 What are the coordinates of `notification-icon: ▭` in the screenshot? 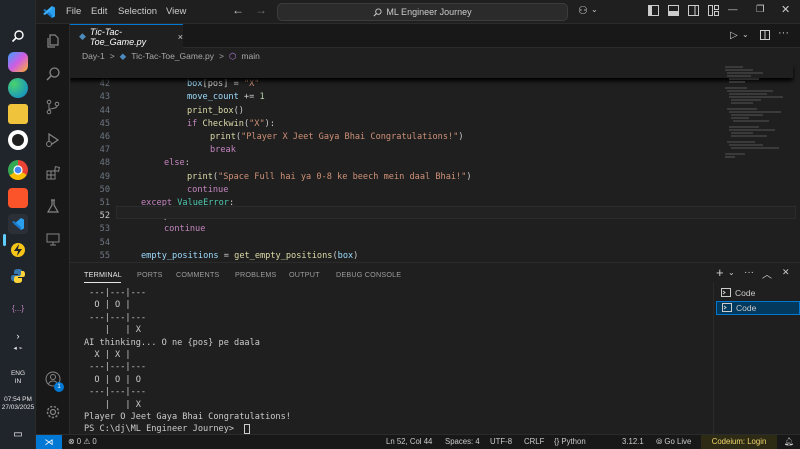 It's located at (18, 434).